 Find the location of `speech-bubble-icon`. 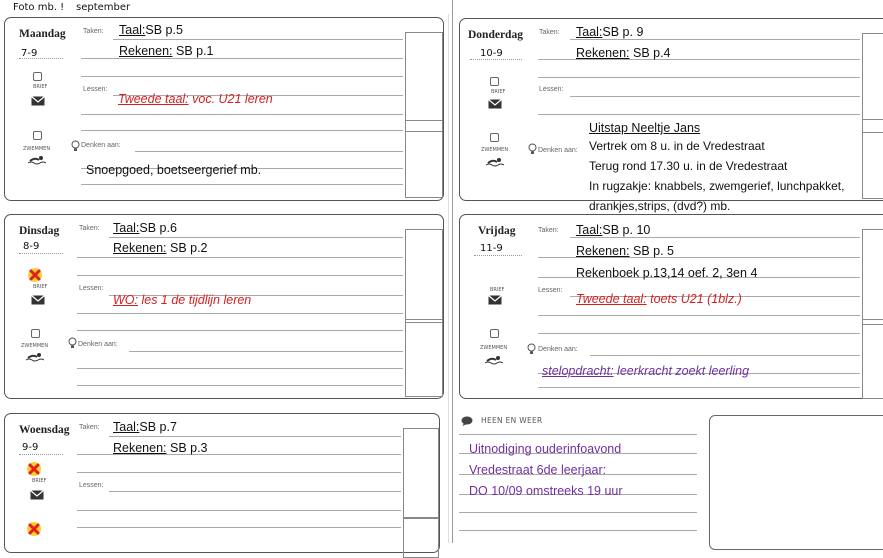

speech-bubble-icon is located at coordinates (467, 421).